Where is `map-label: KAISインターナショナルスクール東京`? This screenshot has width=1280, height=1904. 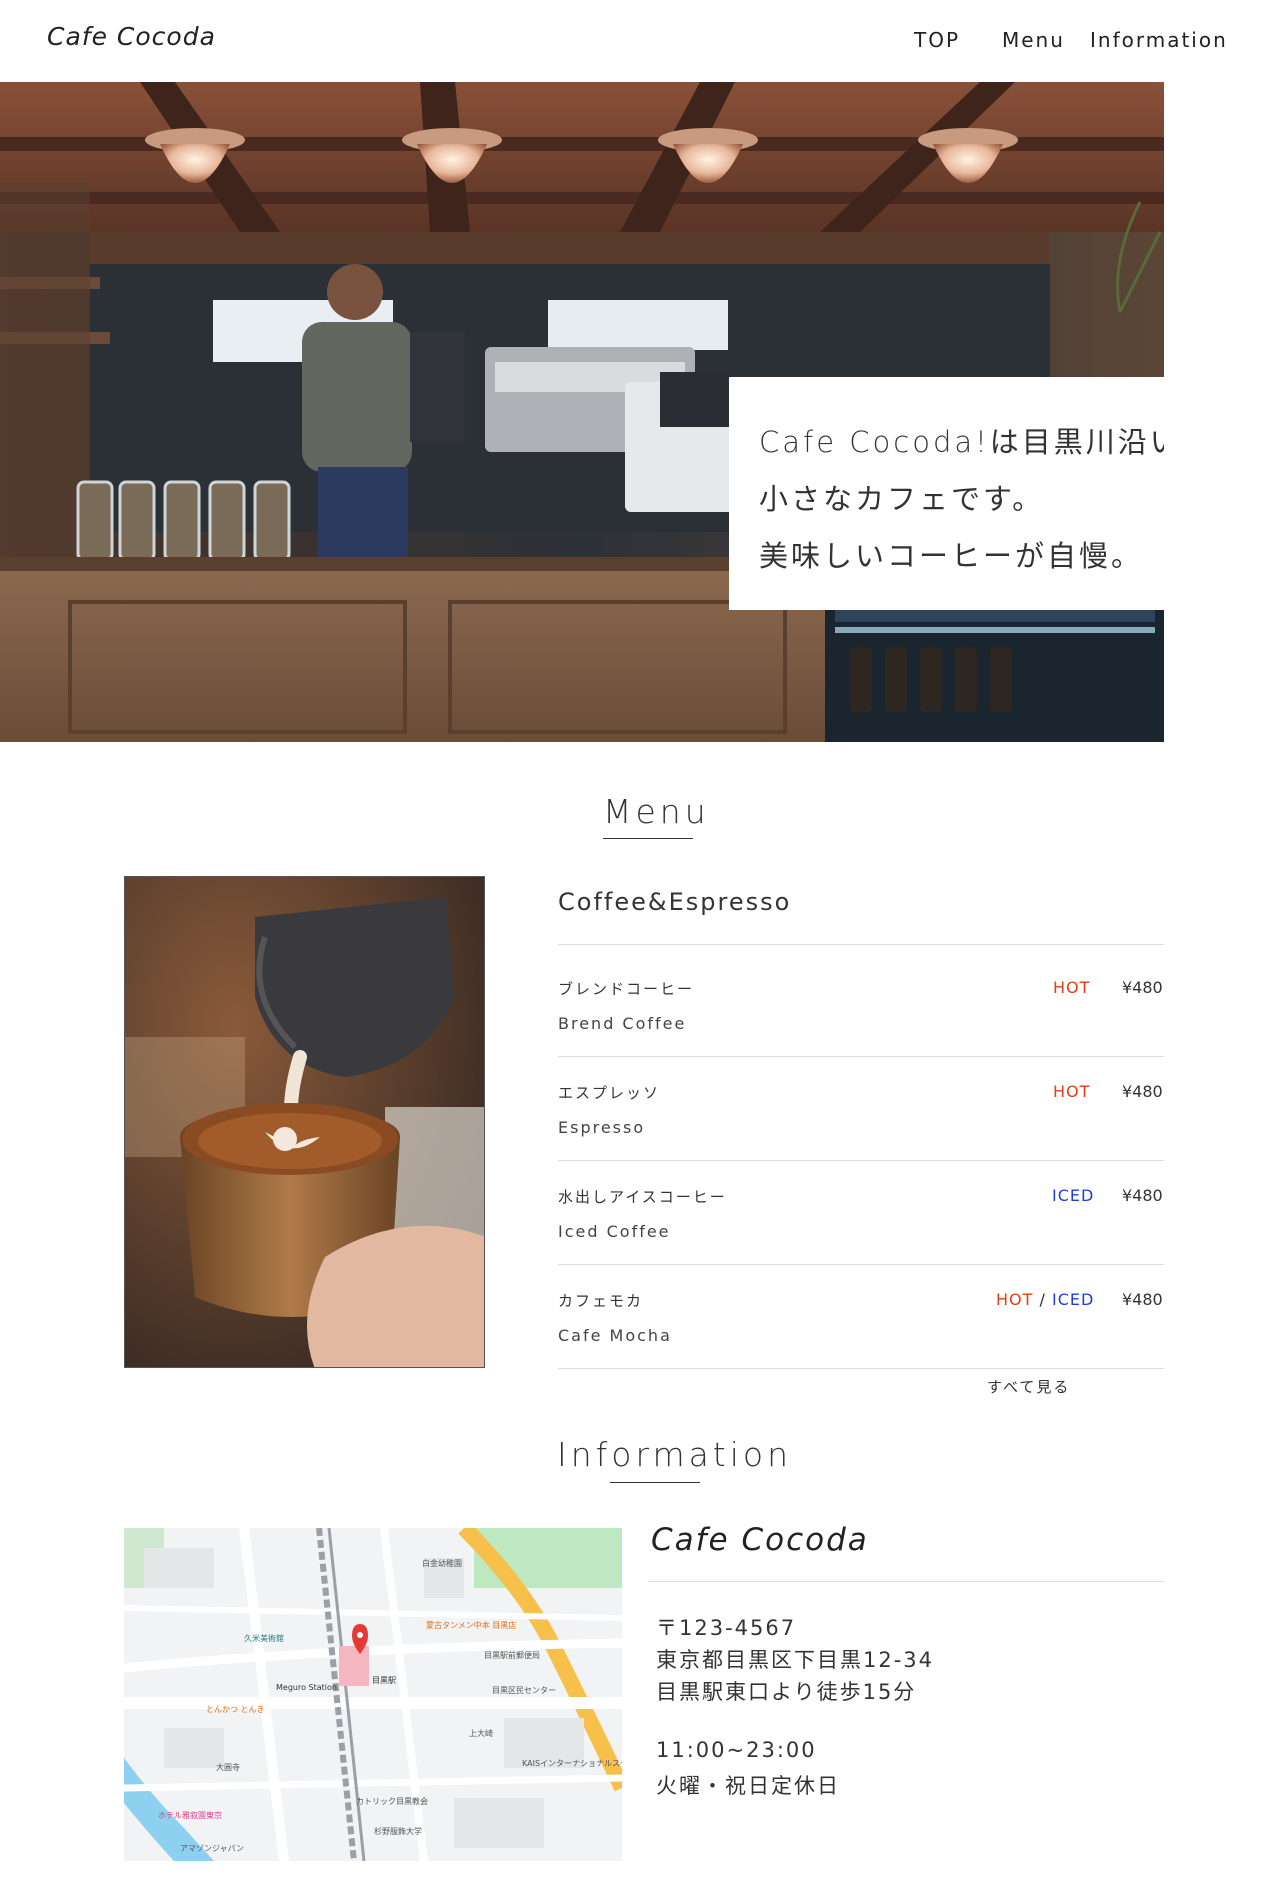 map-label: KAISインターナショナルスクール東京 is located at coordinates (572, 1763).